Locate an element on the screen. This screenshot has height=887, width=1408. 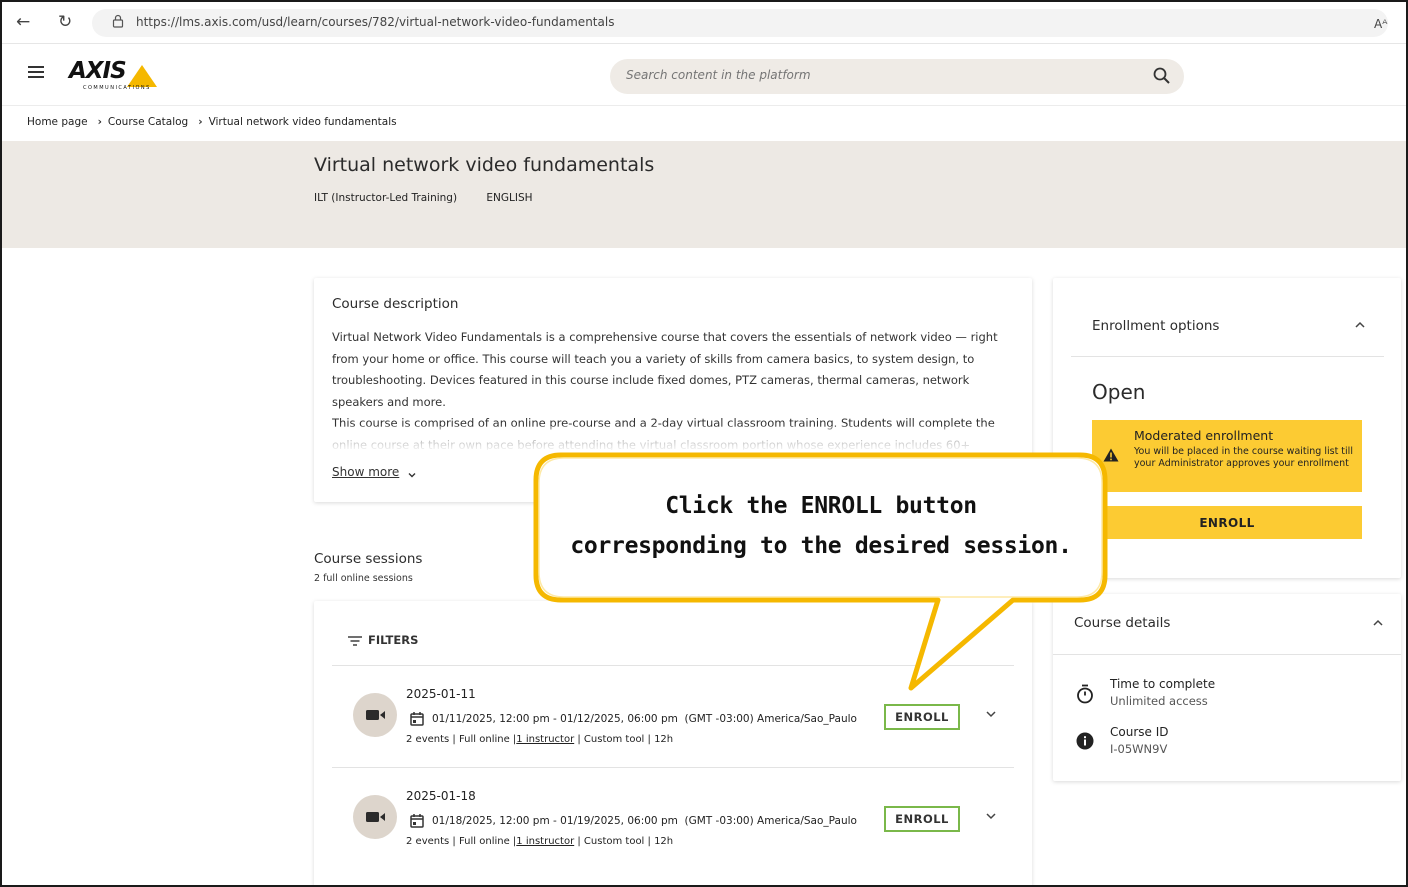
session-date: 2025-01-11 is located at coordinates (441, 694).